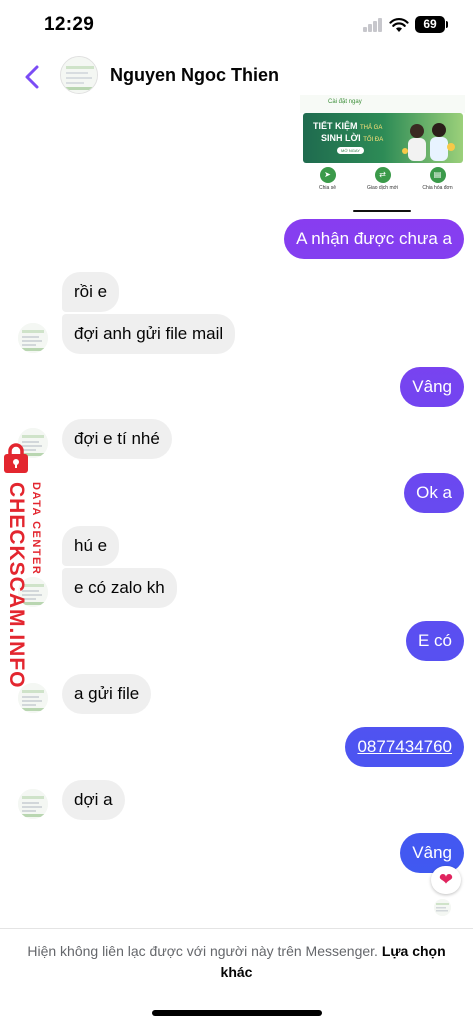 The width and height of the screenshot is (473, 1024). Describe the element at coordinates (149, 334) in the screenshot. I see `message-bubble-received: đợi anh gửi file mail` at that location.